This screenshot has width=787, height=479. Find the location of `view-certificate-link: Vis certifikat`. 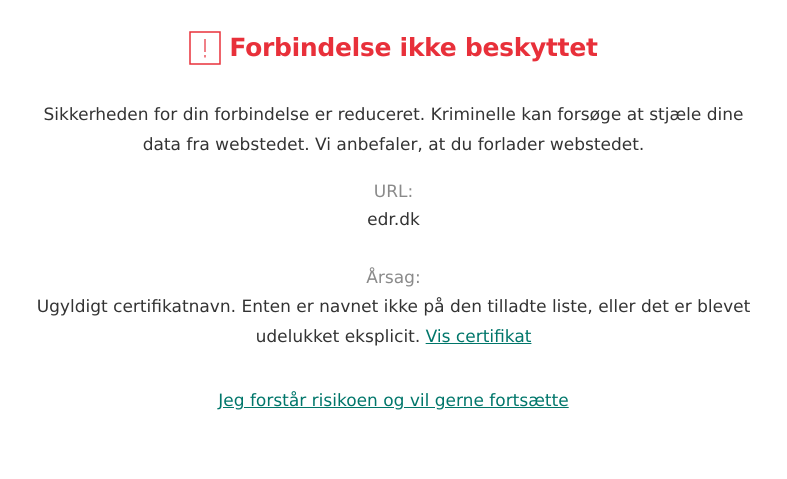

view-certificate-link: Vis certifikat is located at coordinates (479, 337).